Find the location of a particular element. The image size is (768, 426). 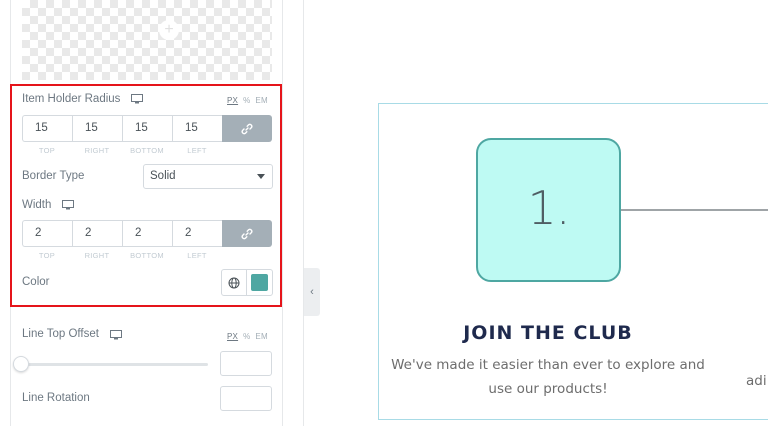

color-picker-button is located at coordinates (259, 282).